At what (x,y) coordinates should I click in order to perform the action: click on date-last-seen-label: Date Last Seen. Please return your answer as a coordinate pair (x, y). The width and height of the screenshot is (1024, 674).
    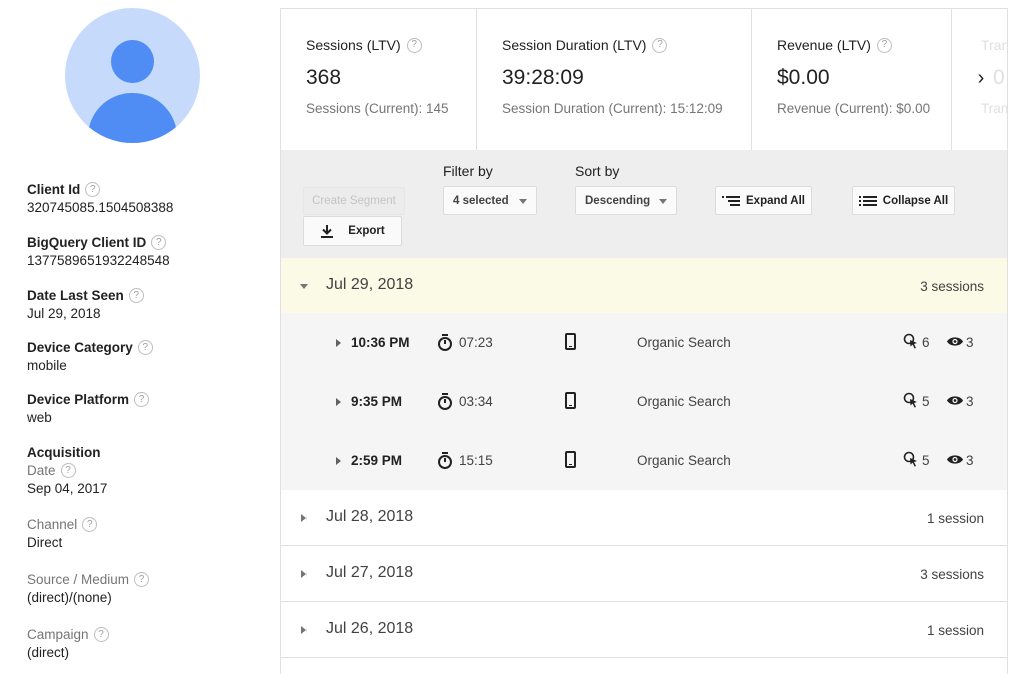
    Looking at the image, I should click on (75, 295).